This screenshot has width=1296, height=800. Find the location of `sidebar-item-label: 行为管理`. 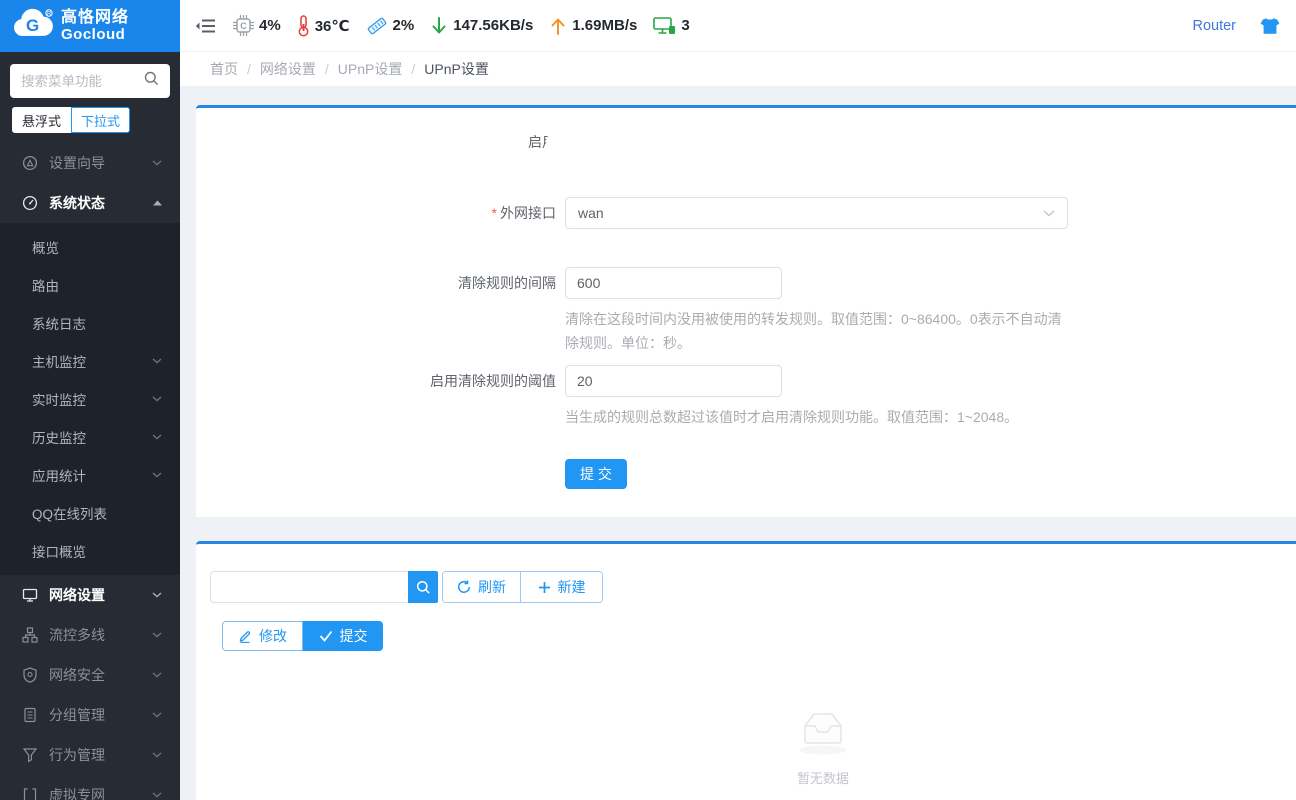

sidebar-item-label: 行为管理 is located at coordinates (77, 755).